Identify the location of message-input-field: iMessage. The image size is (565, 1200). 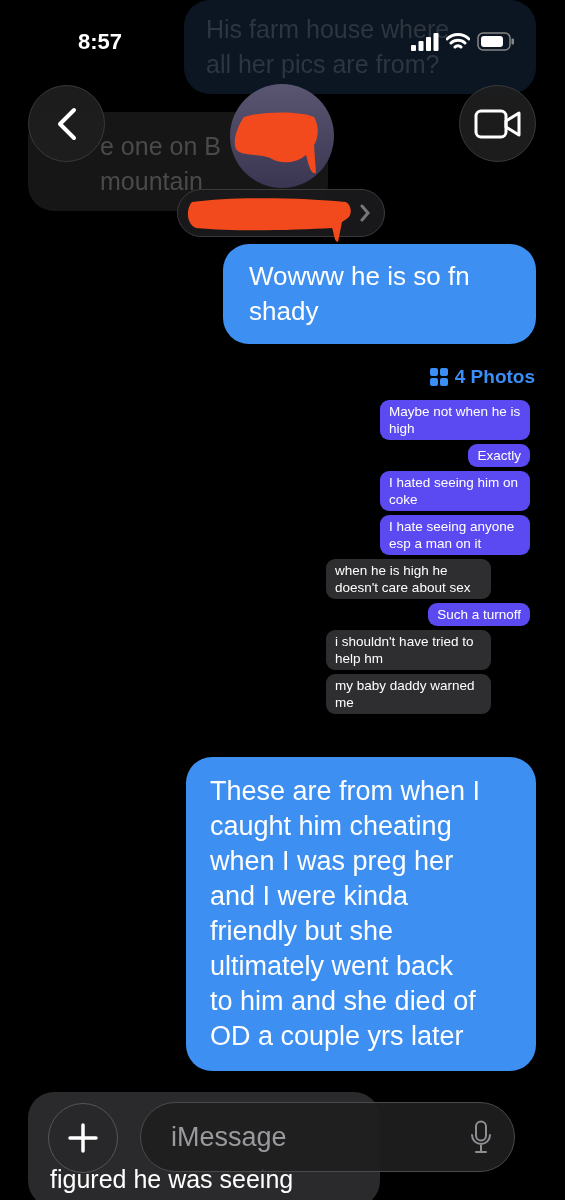
(327, 1137).